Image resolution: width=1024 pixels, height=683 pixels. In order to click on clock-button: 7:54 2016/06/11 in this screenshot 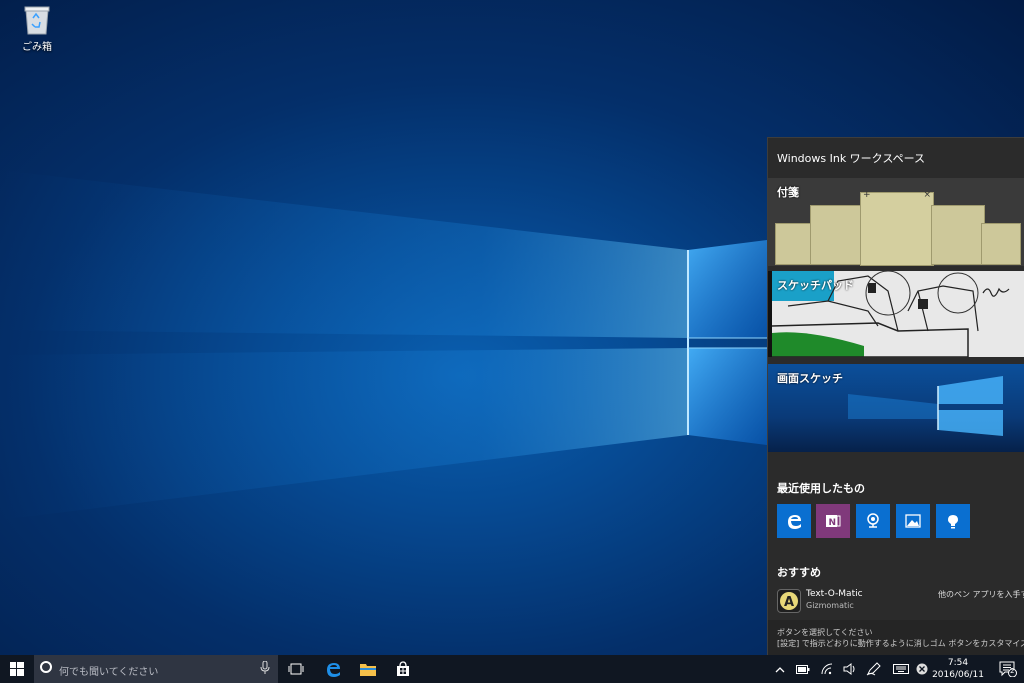, I will do `click(958, 669)`.